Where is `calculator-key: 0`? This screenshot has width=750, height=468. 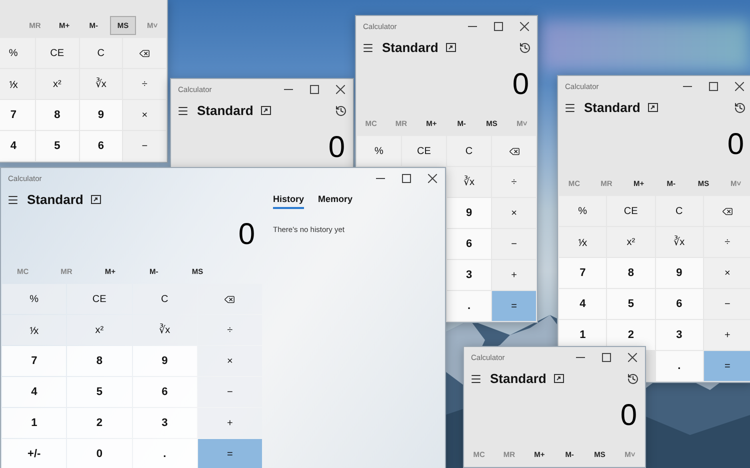
calculator-key: 0 is located at coordinates (99, 453).